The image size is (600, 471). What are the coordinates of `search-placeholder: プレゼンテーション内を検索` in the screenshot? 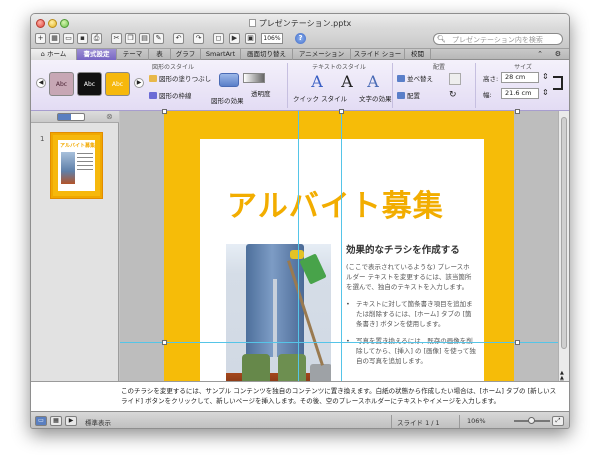 It's located at (497, 40).